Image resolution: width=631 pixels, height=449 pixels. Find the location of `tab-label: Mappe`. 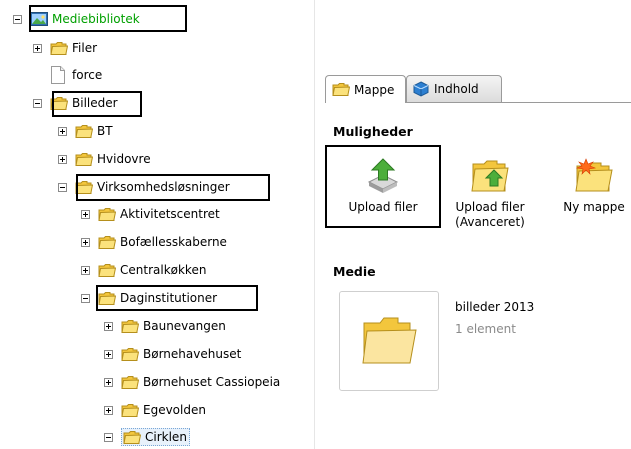

tab-label: Mappe is located at coordinates (374, 89).